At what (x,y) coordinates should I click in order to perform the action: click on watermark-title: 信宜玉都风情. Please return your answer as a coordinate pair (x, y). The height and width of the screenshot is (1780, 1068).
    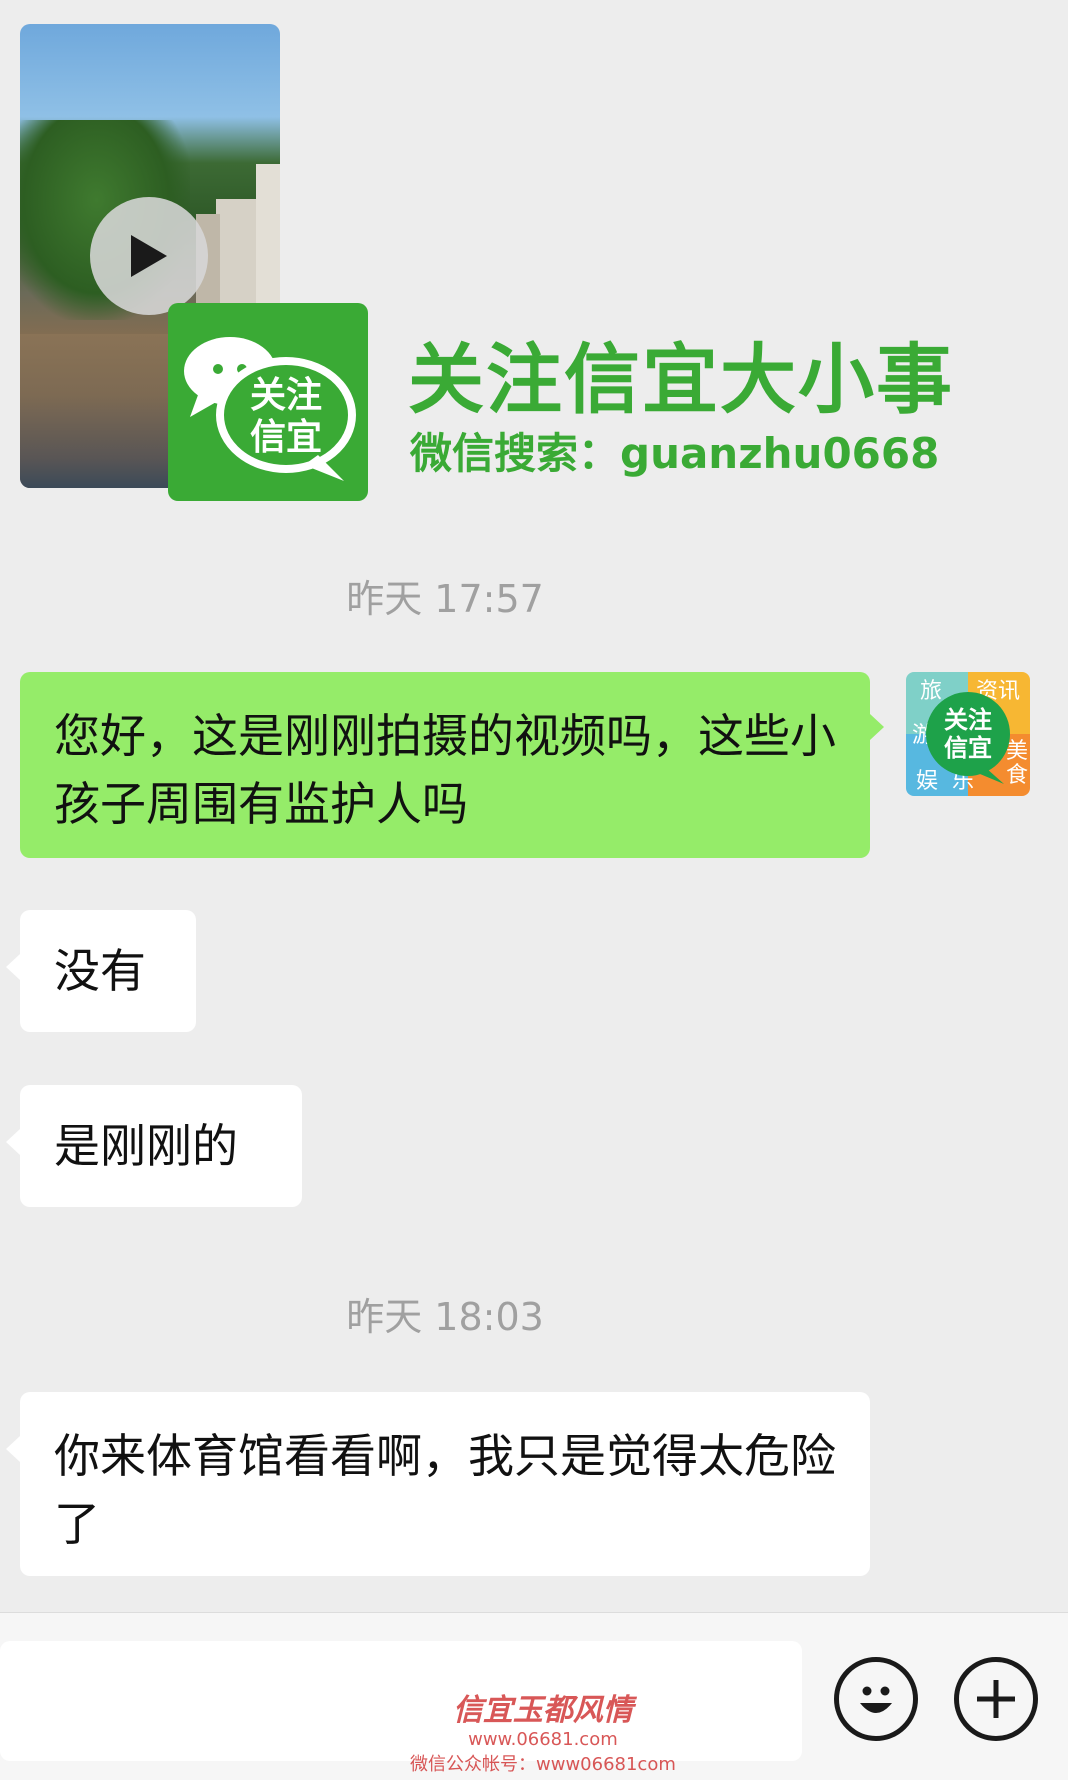
    Looking at the image, I should click on (542, 1710).